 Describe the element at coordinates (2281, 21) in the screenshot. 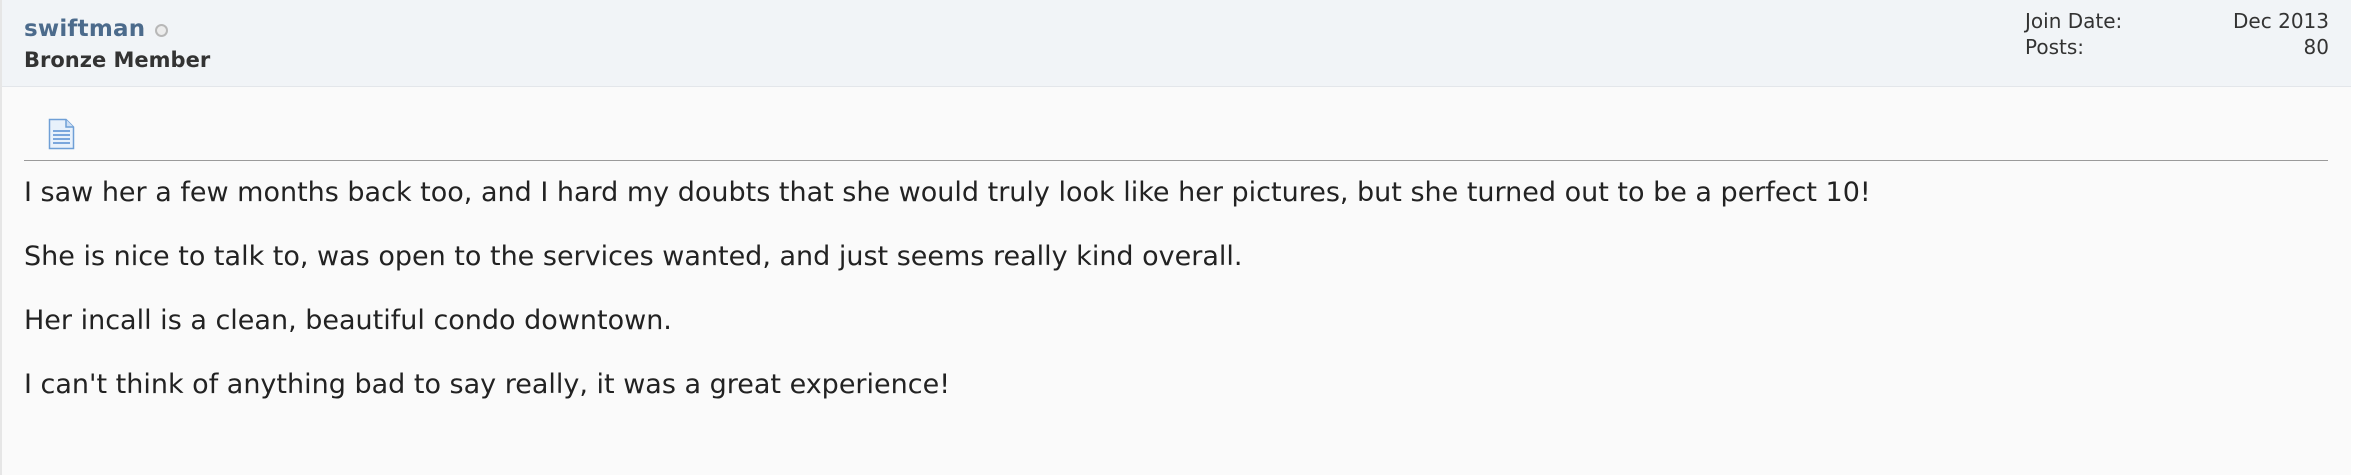

I see `join-date-value: Dec 2013` at that location.